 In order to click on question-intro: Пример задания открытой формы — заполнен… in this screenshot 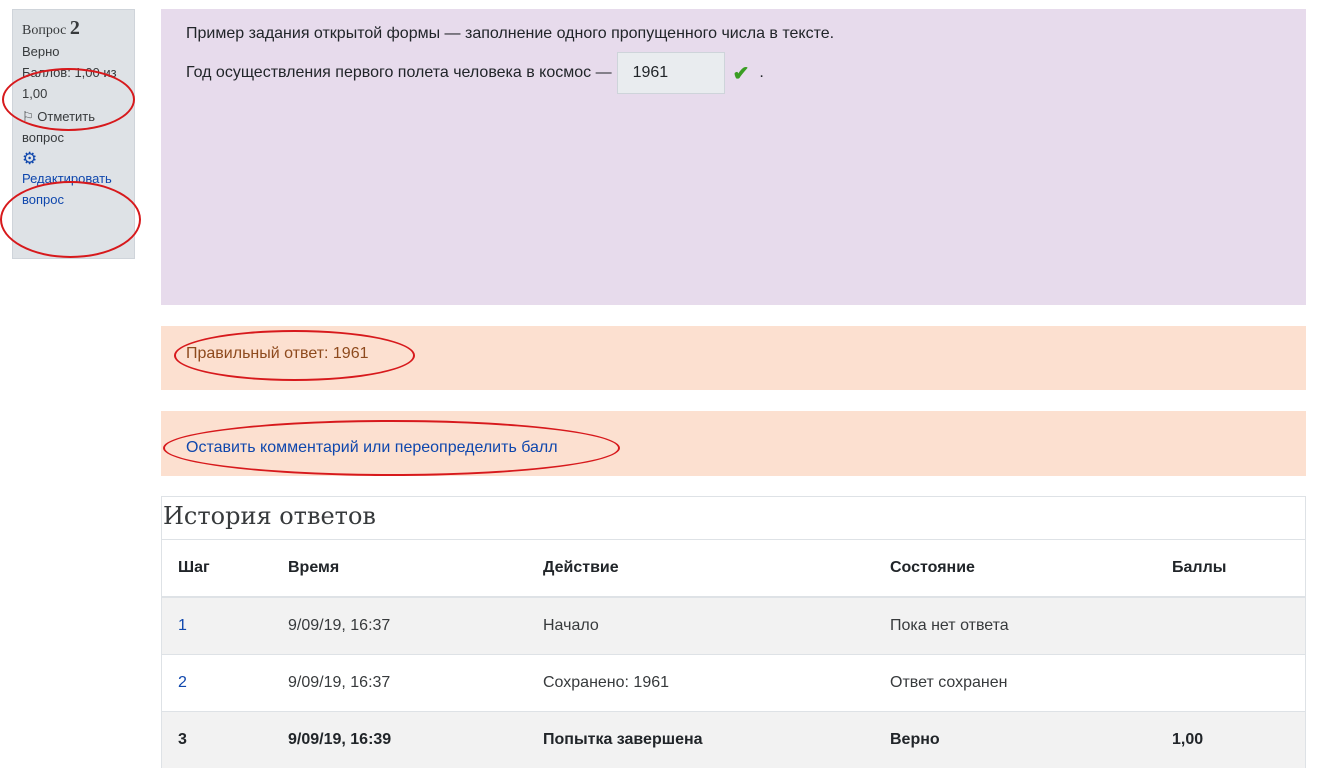, I will do `click(510, 33)`.